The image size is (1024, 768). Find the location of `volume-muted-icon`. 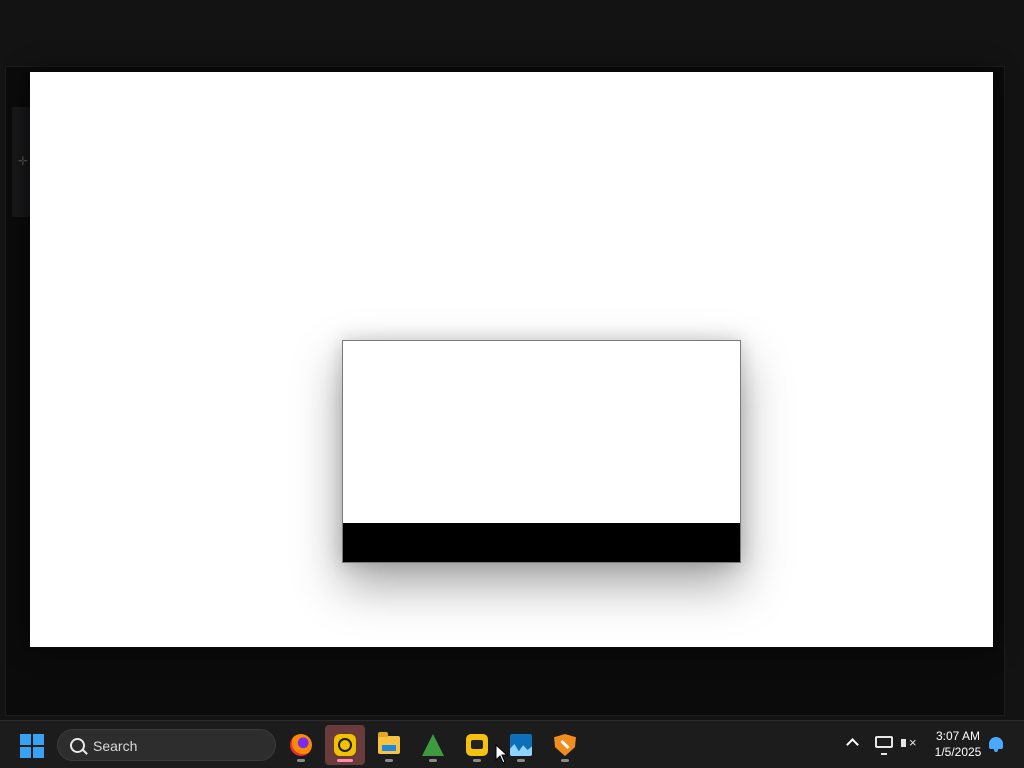

volume-muted-icon is located at coordinates (910, 744).